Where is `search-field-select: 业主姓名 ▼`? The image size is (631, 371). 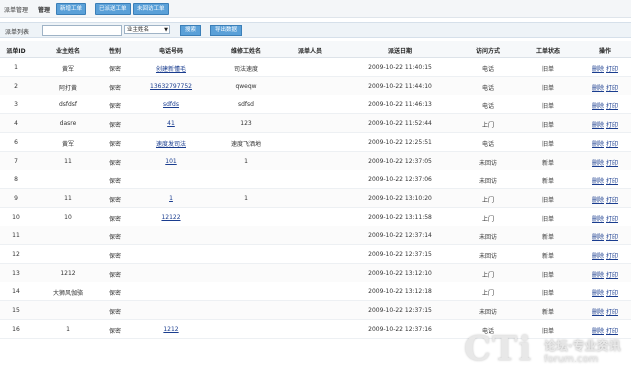 search-field-select: 业主姓名 ▼ is located at coordinates (147, 29).